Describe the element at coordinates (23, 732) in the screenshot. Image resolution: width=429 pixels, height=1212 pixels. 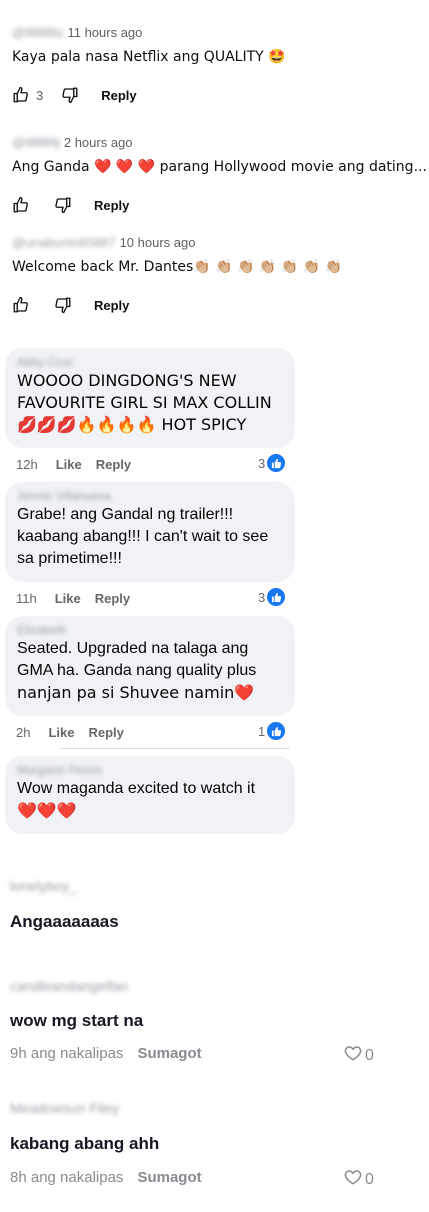
I see `comment-time: 2h` at that location.